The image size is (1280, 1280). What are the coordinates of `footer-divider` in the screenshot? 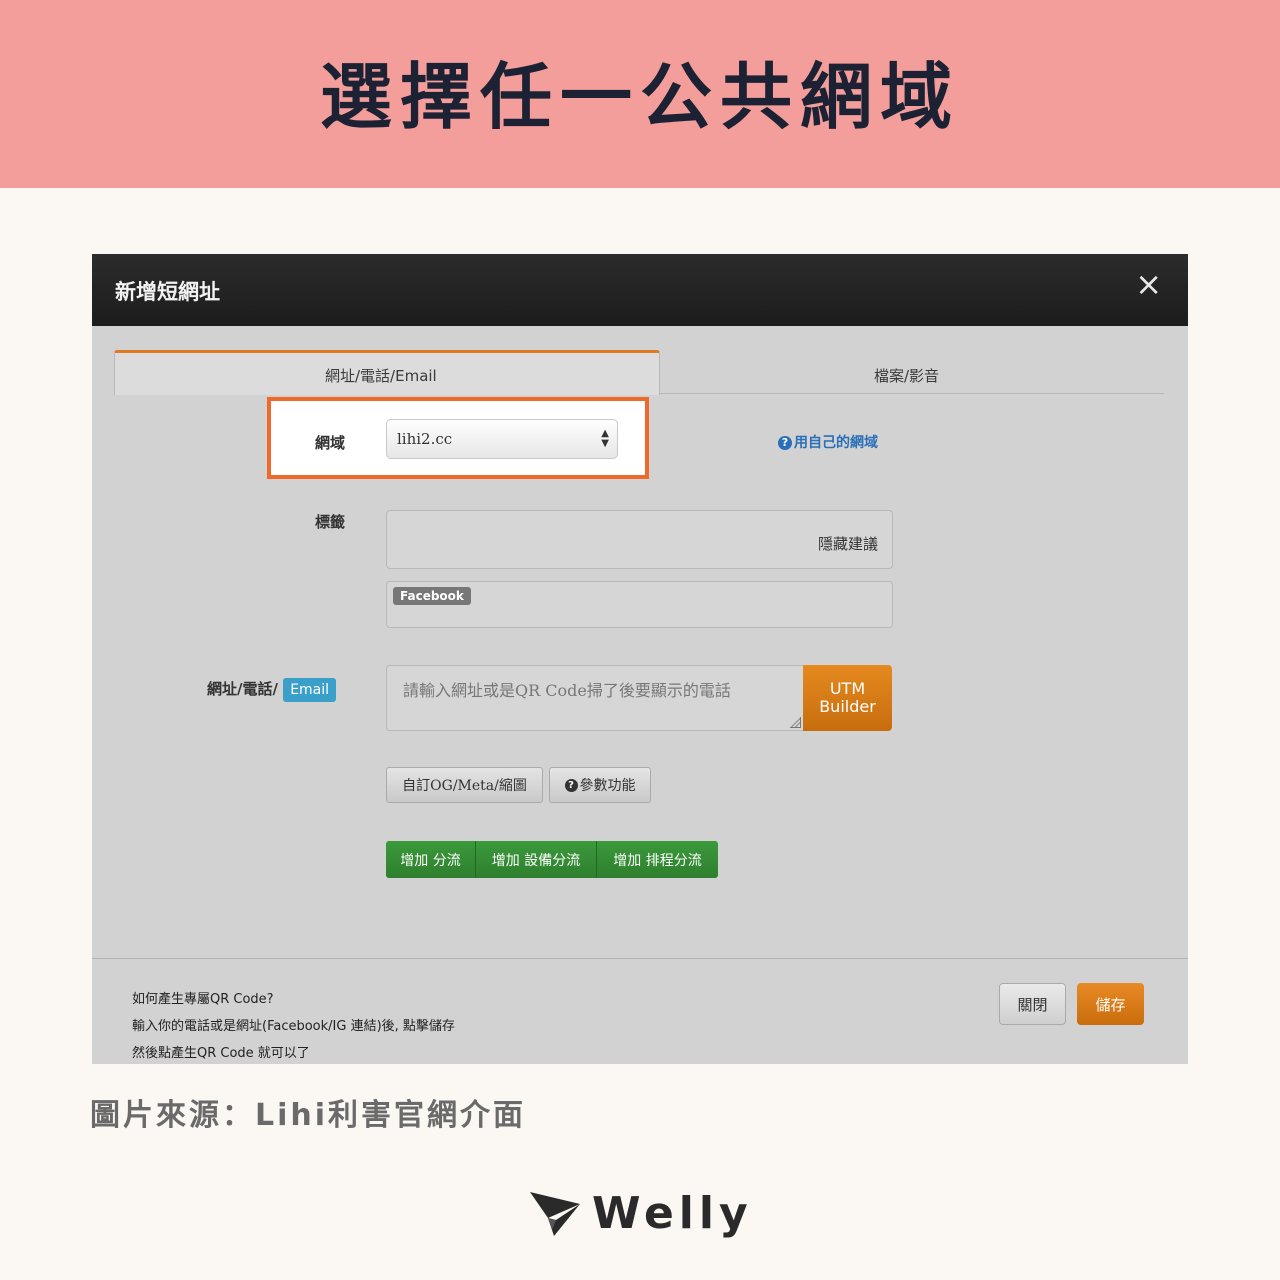 It's located at (640, 958).